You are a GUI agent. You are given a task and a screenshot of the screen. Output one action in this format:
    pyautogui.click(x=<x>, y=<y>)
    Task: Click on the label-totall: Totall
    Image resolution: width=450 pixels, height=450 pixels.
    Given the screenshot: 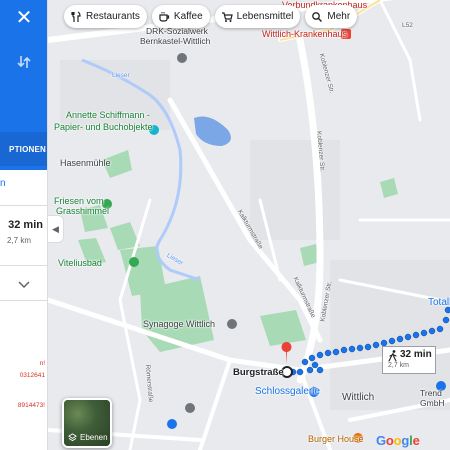 What is the action you would take?
    pyautogui.click(x=439, y=302)
    